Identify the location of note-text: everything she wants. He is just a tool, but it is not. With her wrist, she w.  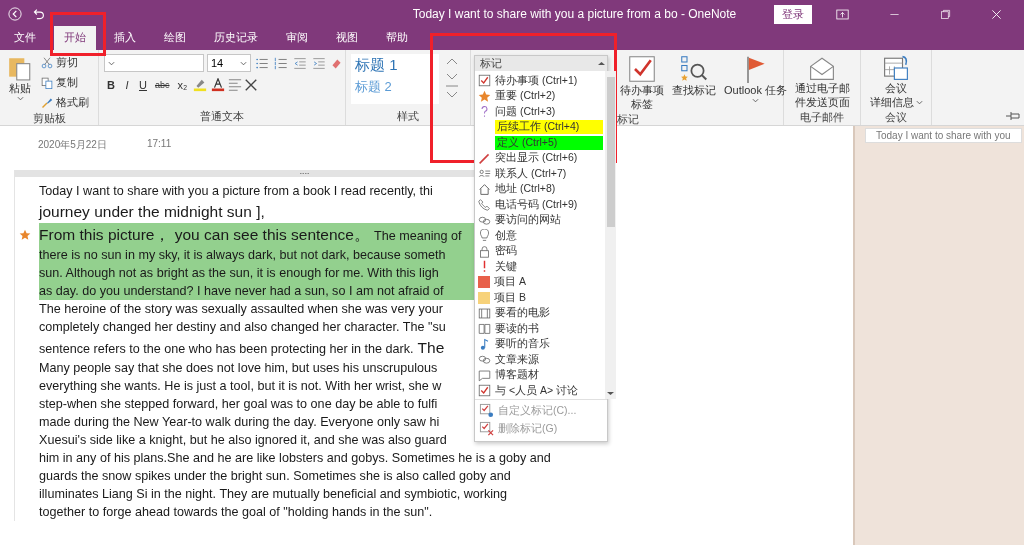
(240, 386).